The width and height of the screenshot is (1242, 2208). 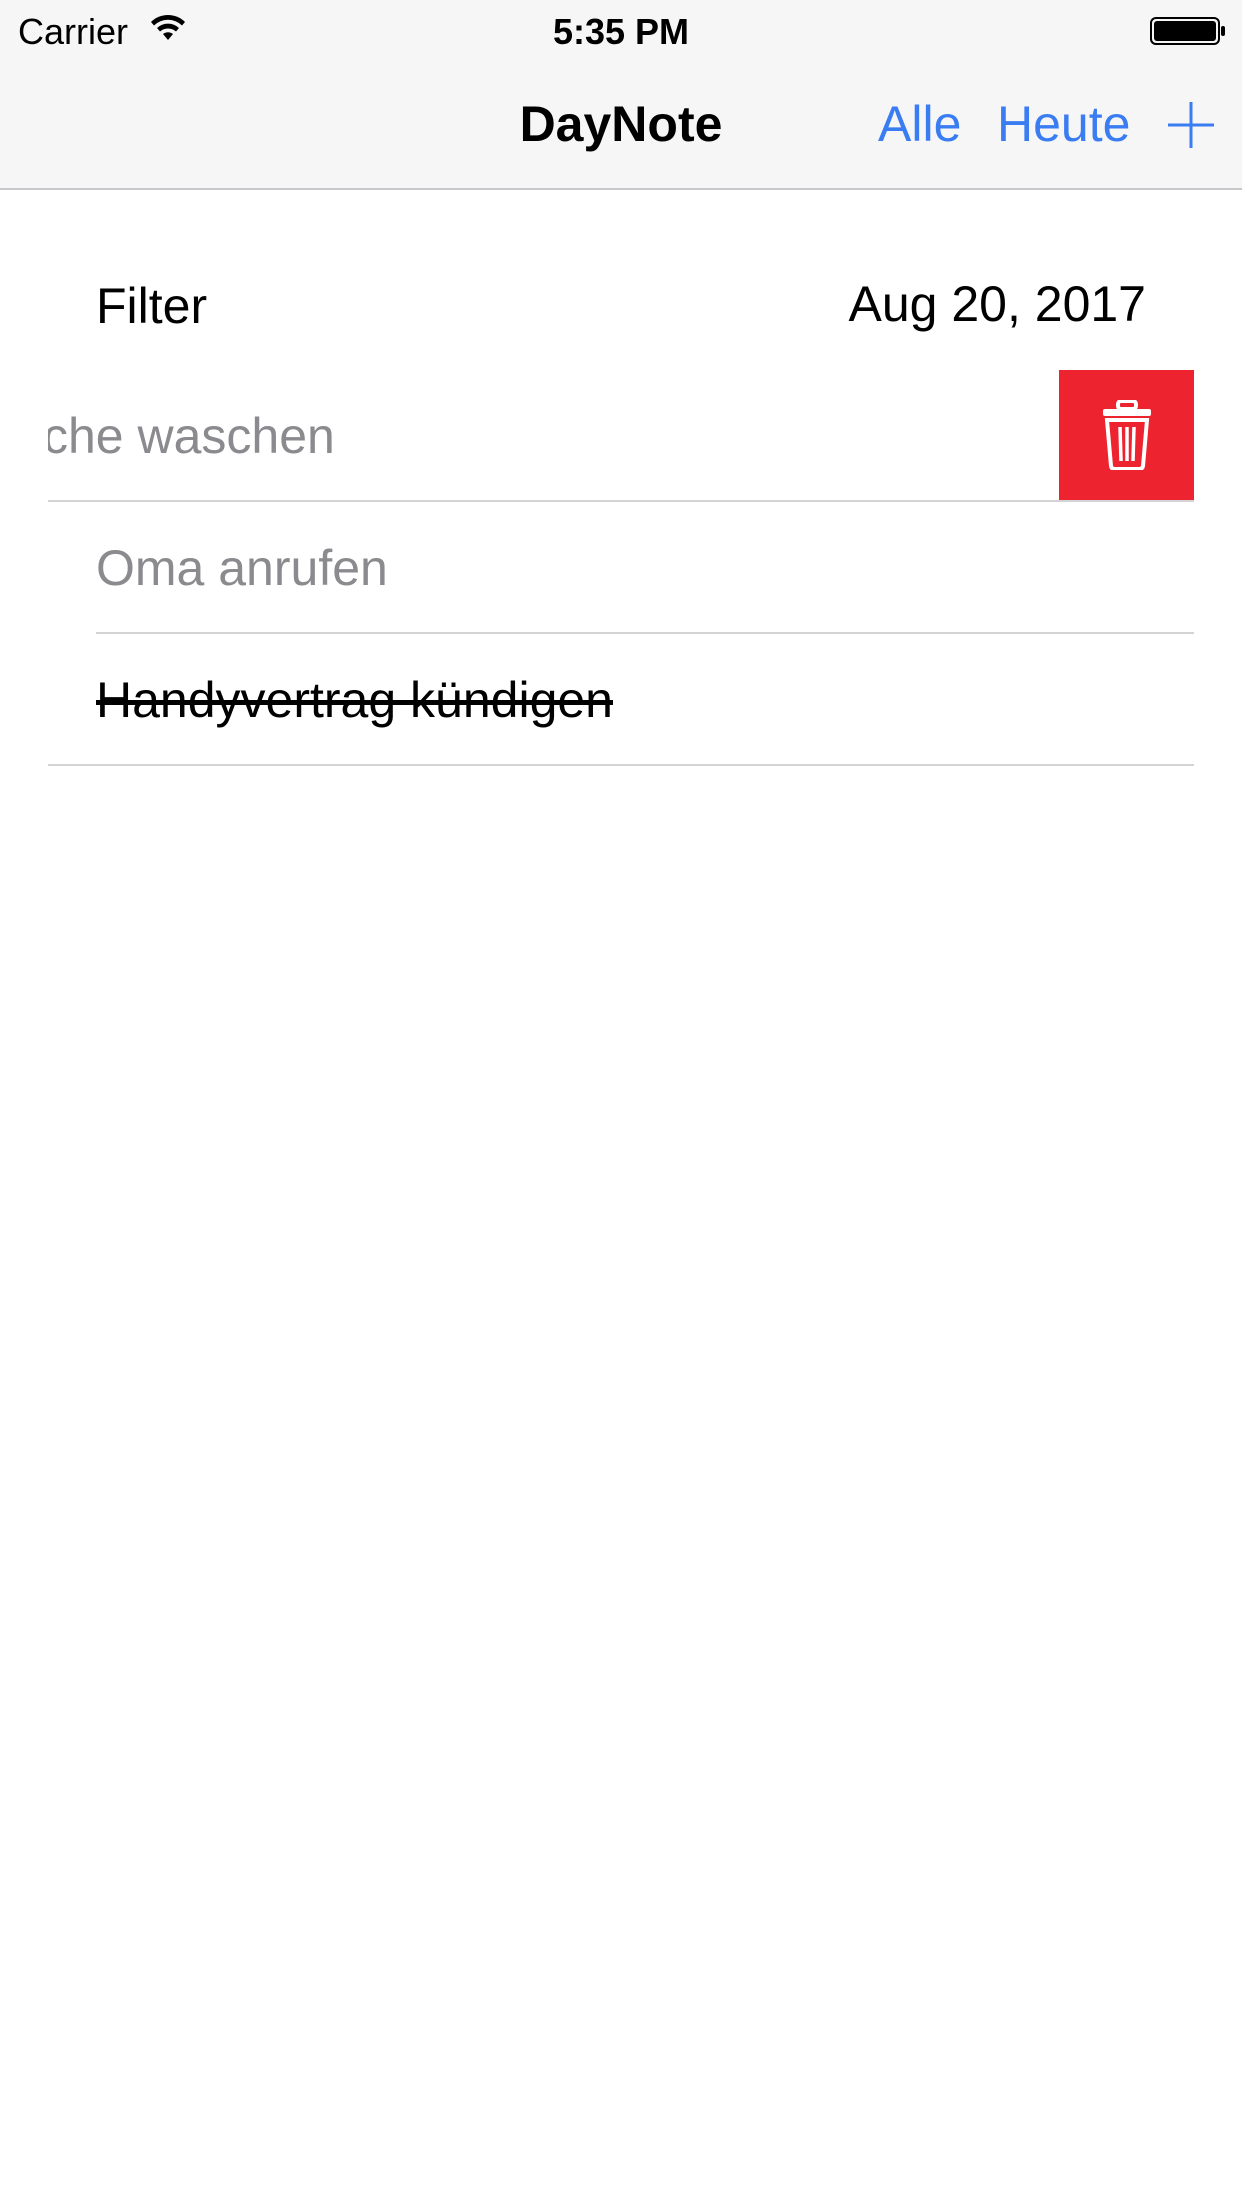 I want to click on heute-button: Heute, so click(x=1063, y=124).